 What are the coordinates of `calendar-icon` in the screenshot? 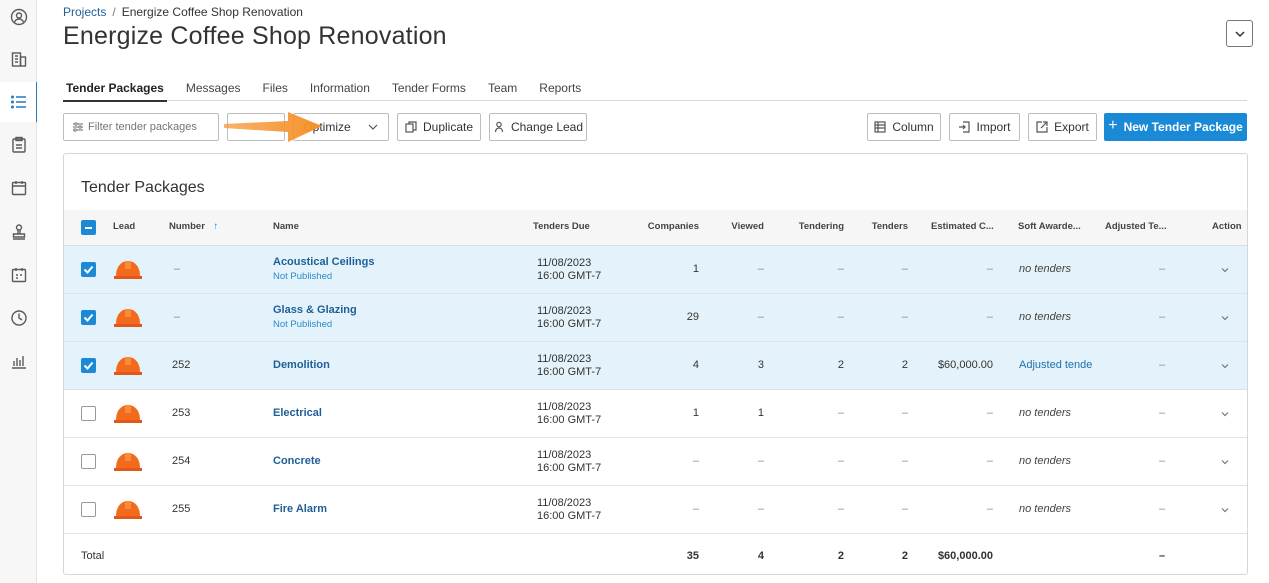 It's located at (18, 188).